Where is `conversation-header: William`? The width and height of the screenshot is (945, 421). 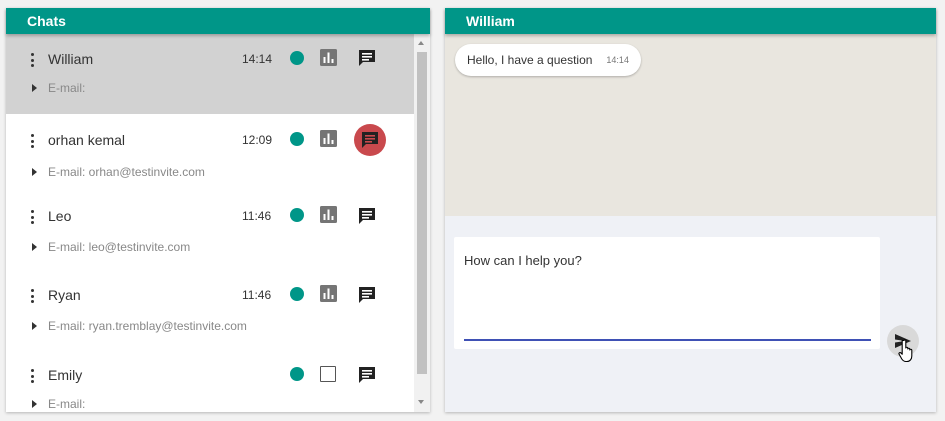
conversation-header: William is located at coordinates (690, 21).